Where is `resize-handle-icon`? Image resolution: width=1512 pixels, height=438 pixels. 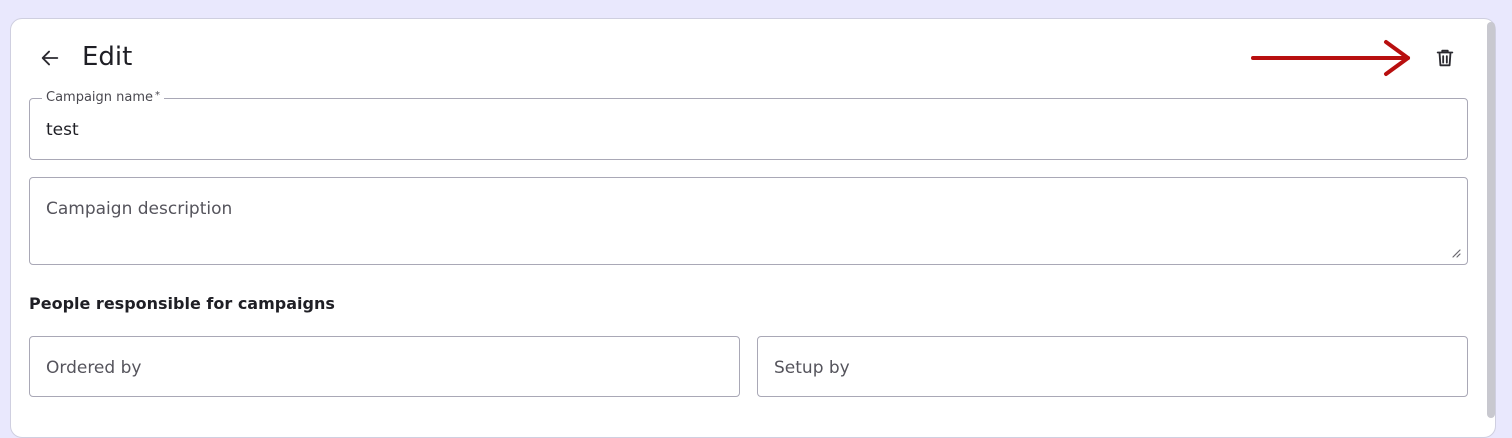 resize-handle-icon is located at coordinates (1456, 253).